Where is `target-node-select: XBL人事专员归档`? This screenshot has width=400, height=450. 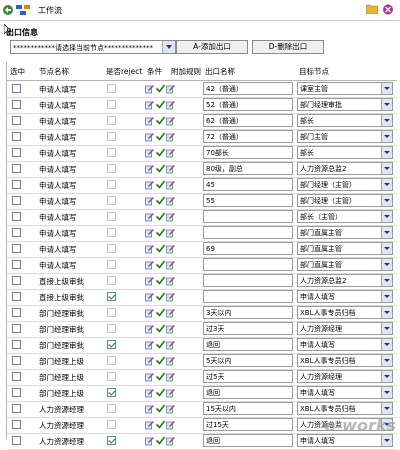 target-node-select: XBL人事专员归档 is located at coordinates (345, 360).